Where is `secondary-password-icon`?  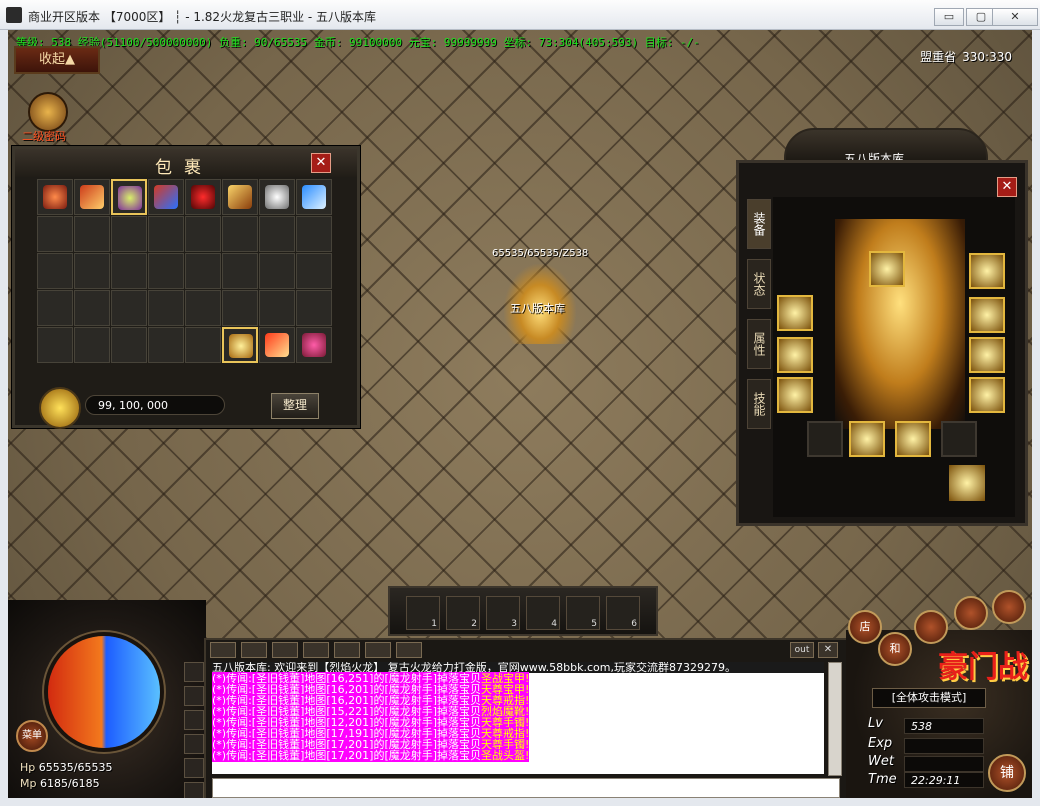 secondary-password-icon is located at coordinates (48, 112).